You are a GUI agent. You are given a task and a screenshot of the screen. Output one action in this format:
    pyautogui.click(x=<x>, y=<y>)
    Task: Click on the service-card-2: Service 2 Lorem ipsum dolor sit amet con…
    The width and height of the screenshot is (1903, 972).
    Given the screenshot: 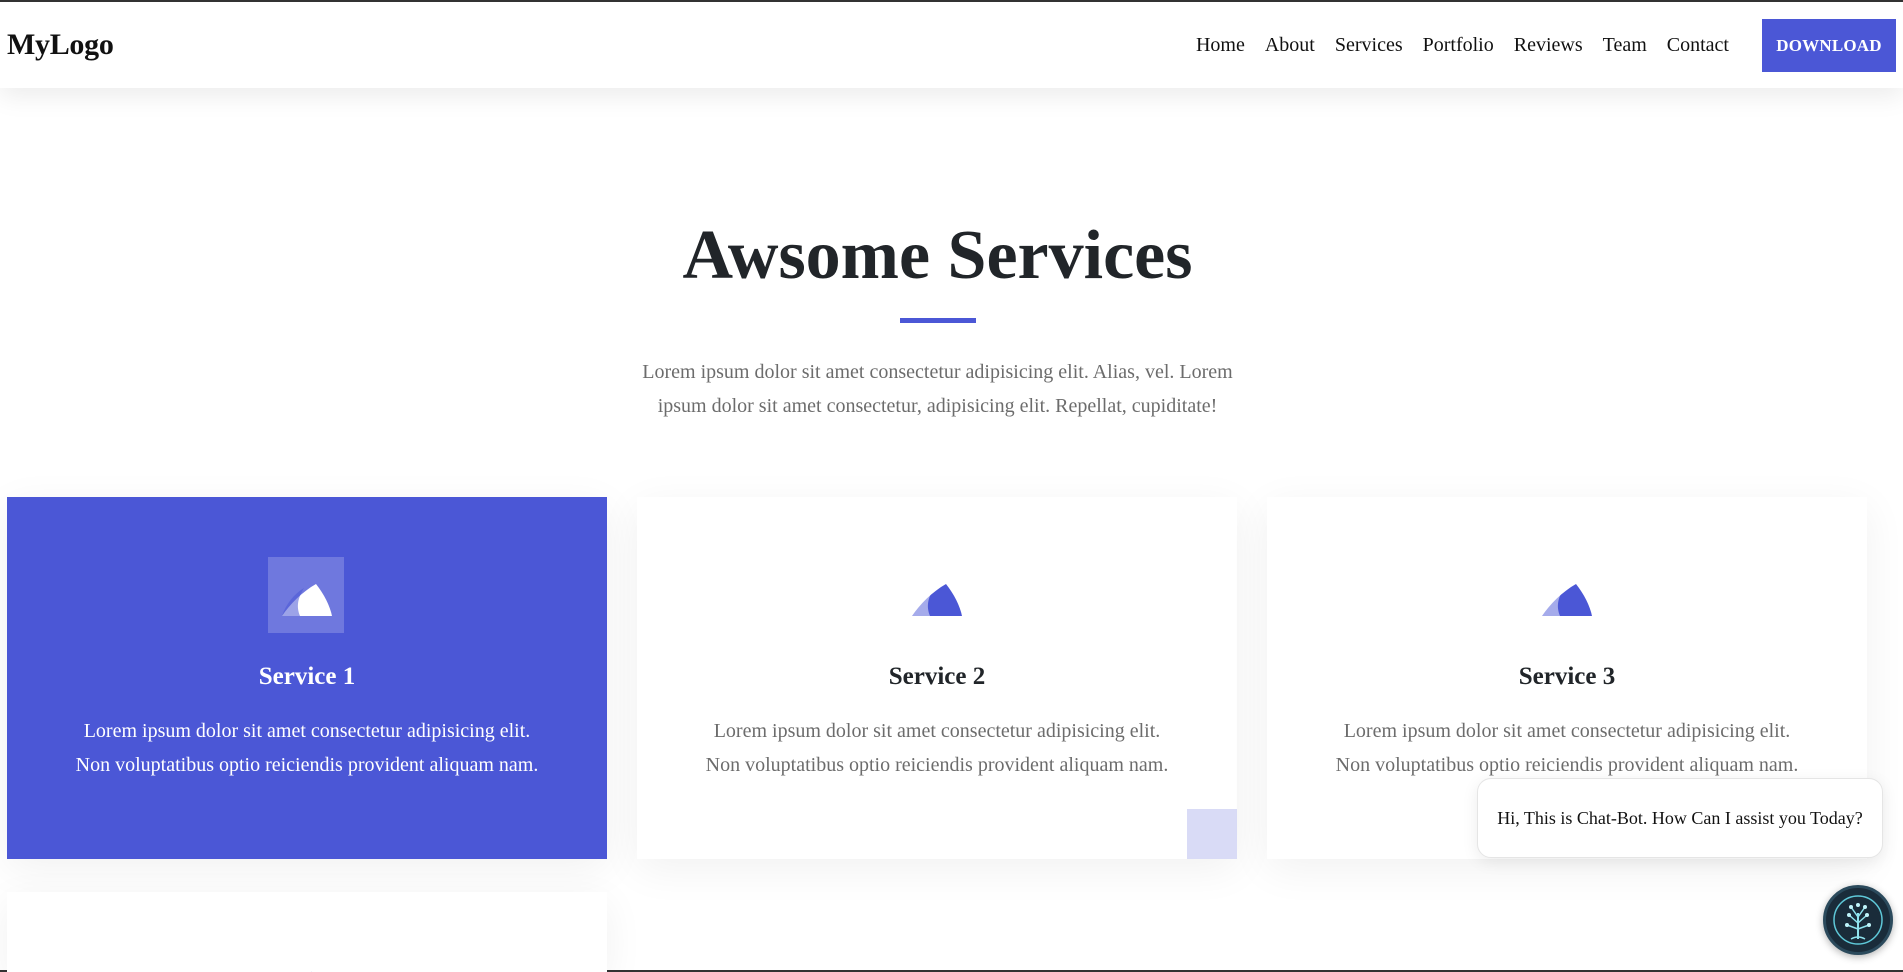 What is the action you would take?
    pyautogui.click(x=937, y=678)
    